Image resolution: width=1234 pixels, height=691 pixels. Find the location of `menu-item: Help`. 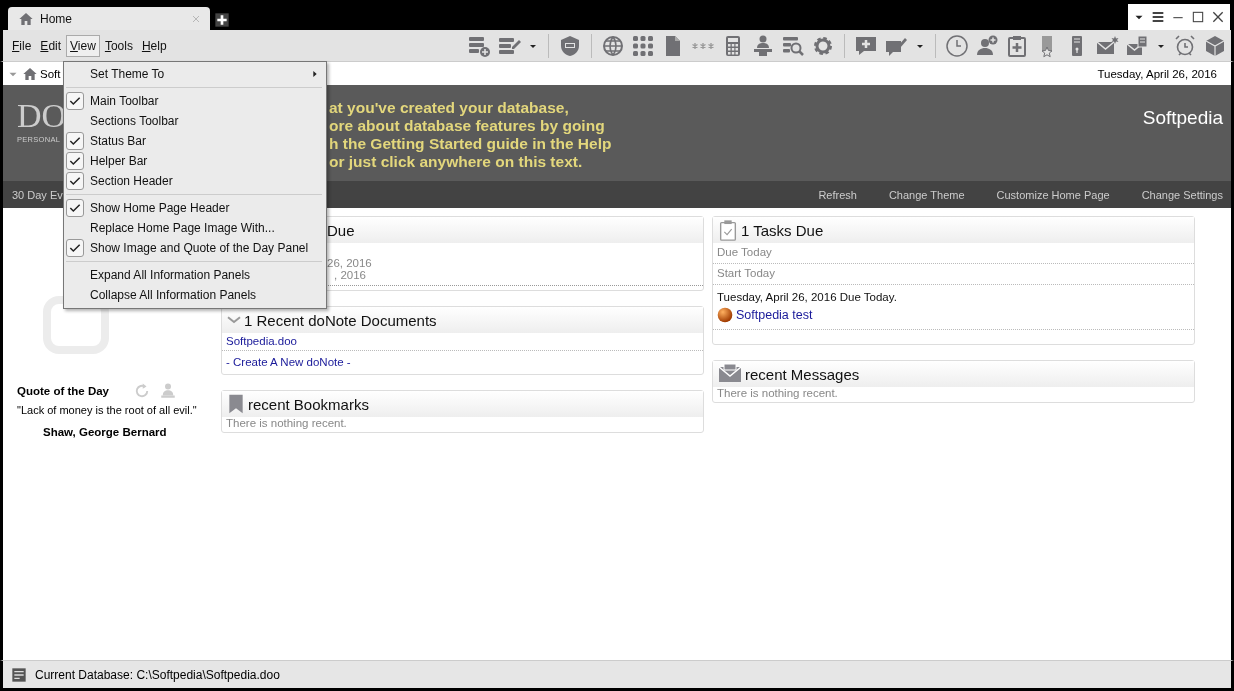

menu-item: Help is located at coordinates (154, 45).